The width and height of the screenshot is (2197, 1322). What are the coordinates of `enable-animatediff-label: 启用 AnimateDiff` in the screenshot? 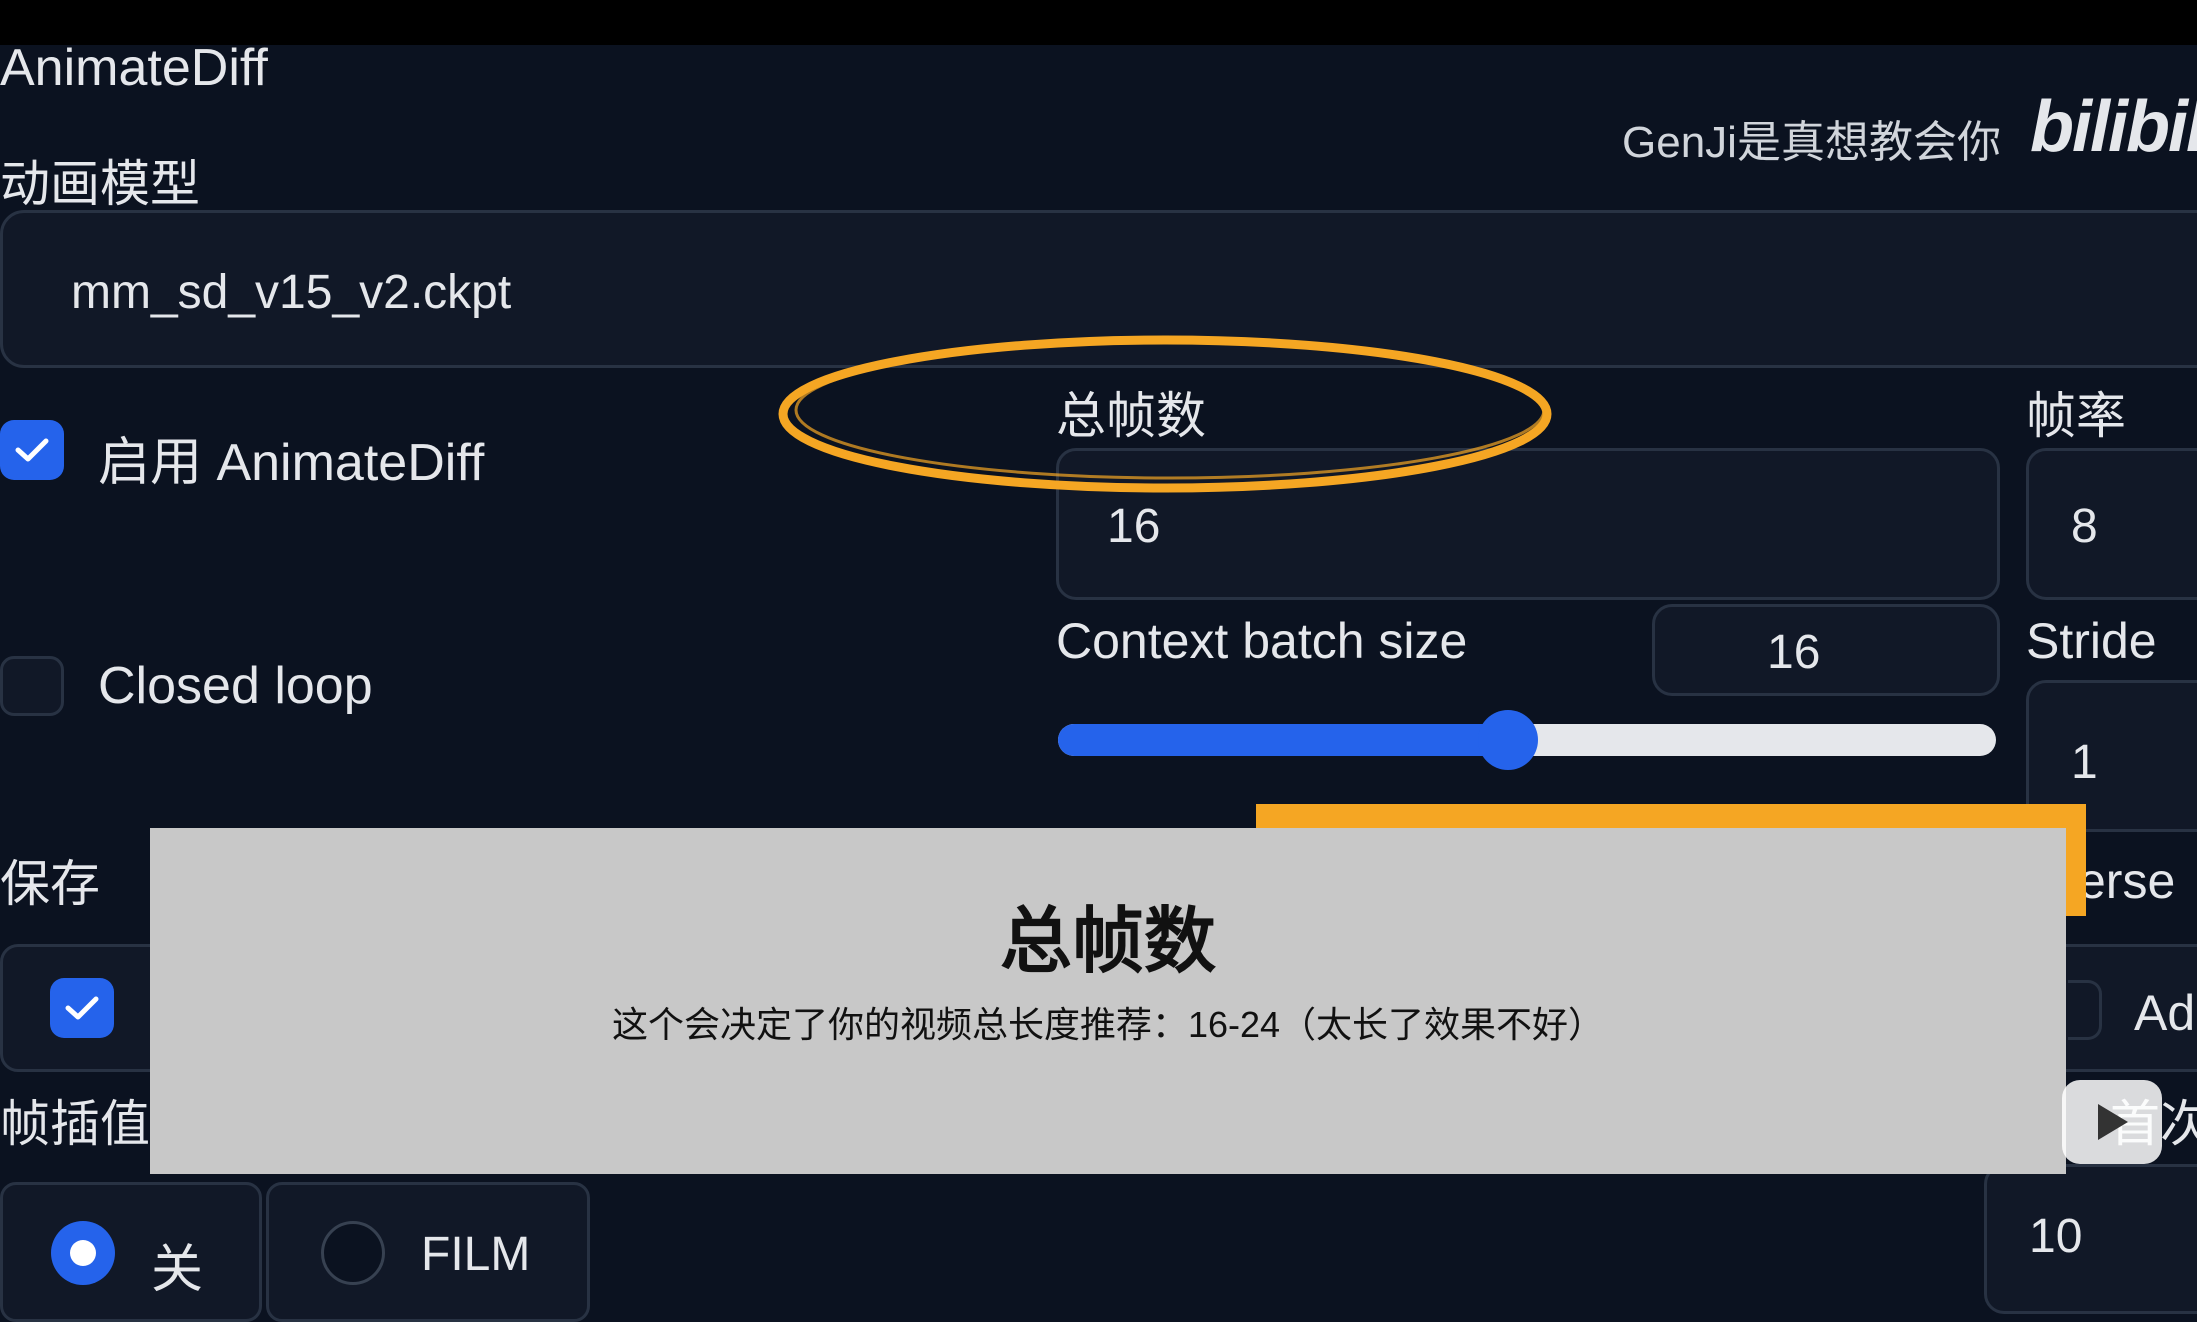 It's located at (291, 463).